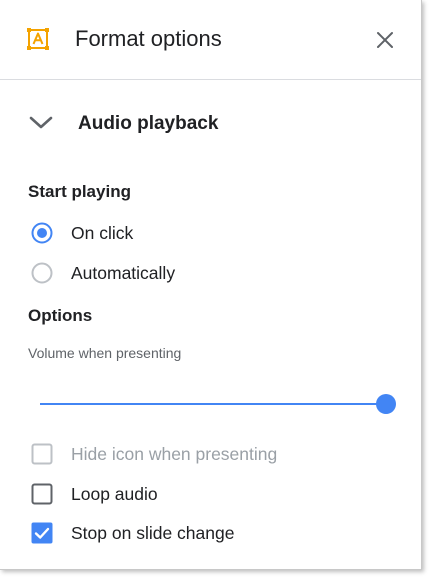 The width and height of the screenshot is (433, 578). Describe the element at coordinates (60, 315) in the screenshot. I see `options-label: Options` at that location.